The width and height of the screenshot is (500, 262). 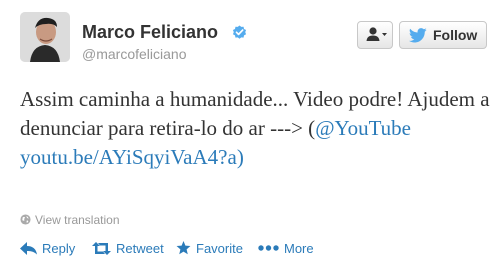 What do you see at coordinates (28, 248) in the screenshot?
I see `reply-icon` at bounding box center [28, 248].